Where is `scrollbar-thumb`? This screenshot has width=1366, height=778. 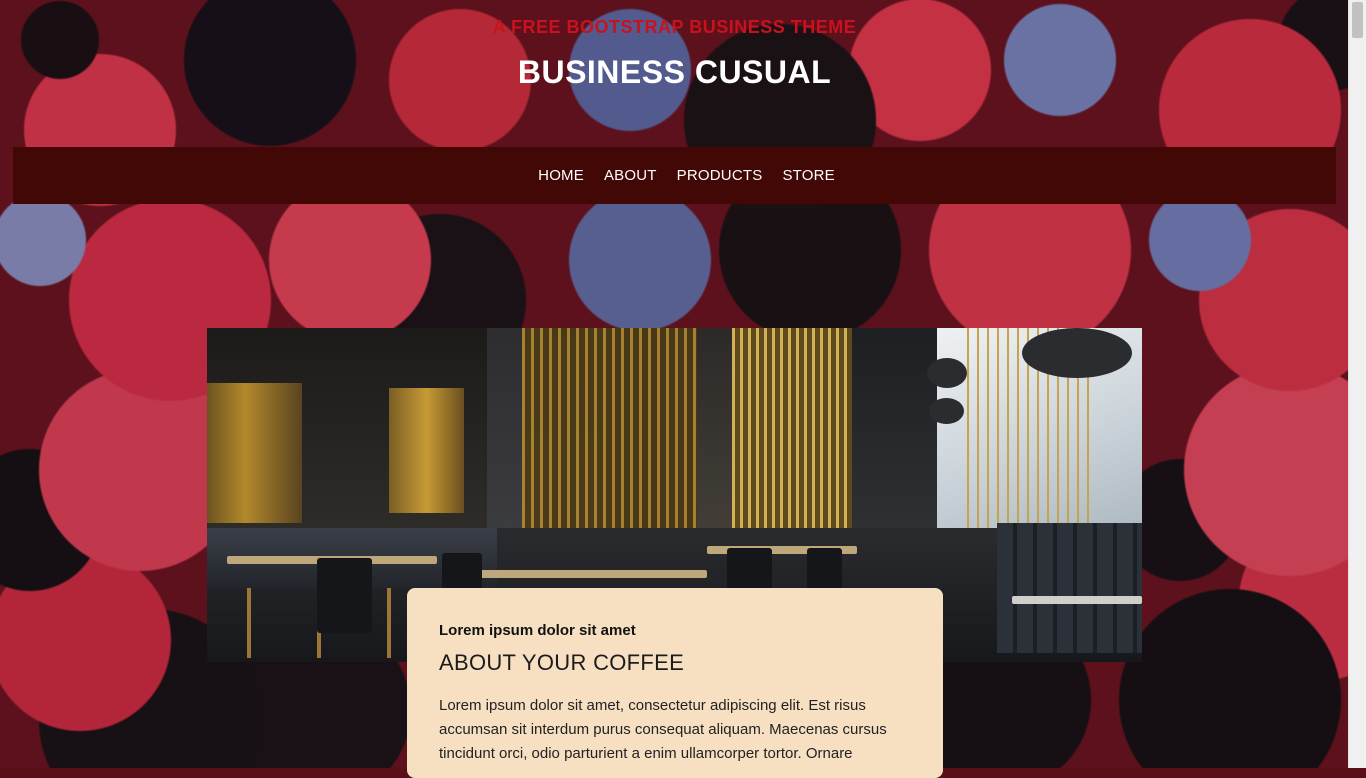
scrollbar-thumb is located at coordinates (1357, 20).